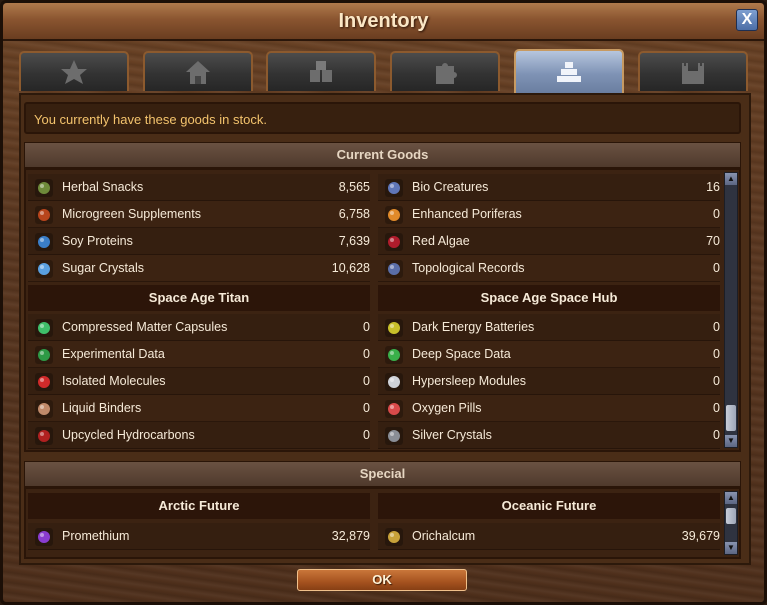  I want to click on goods-row: Isolated Molecules 0, so click(199, 381).